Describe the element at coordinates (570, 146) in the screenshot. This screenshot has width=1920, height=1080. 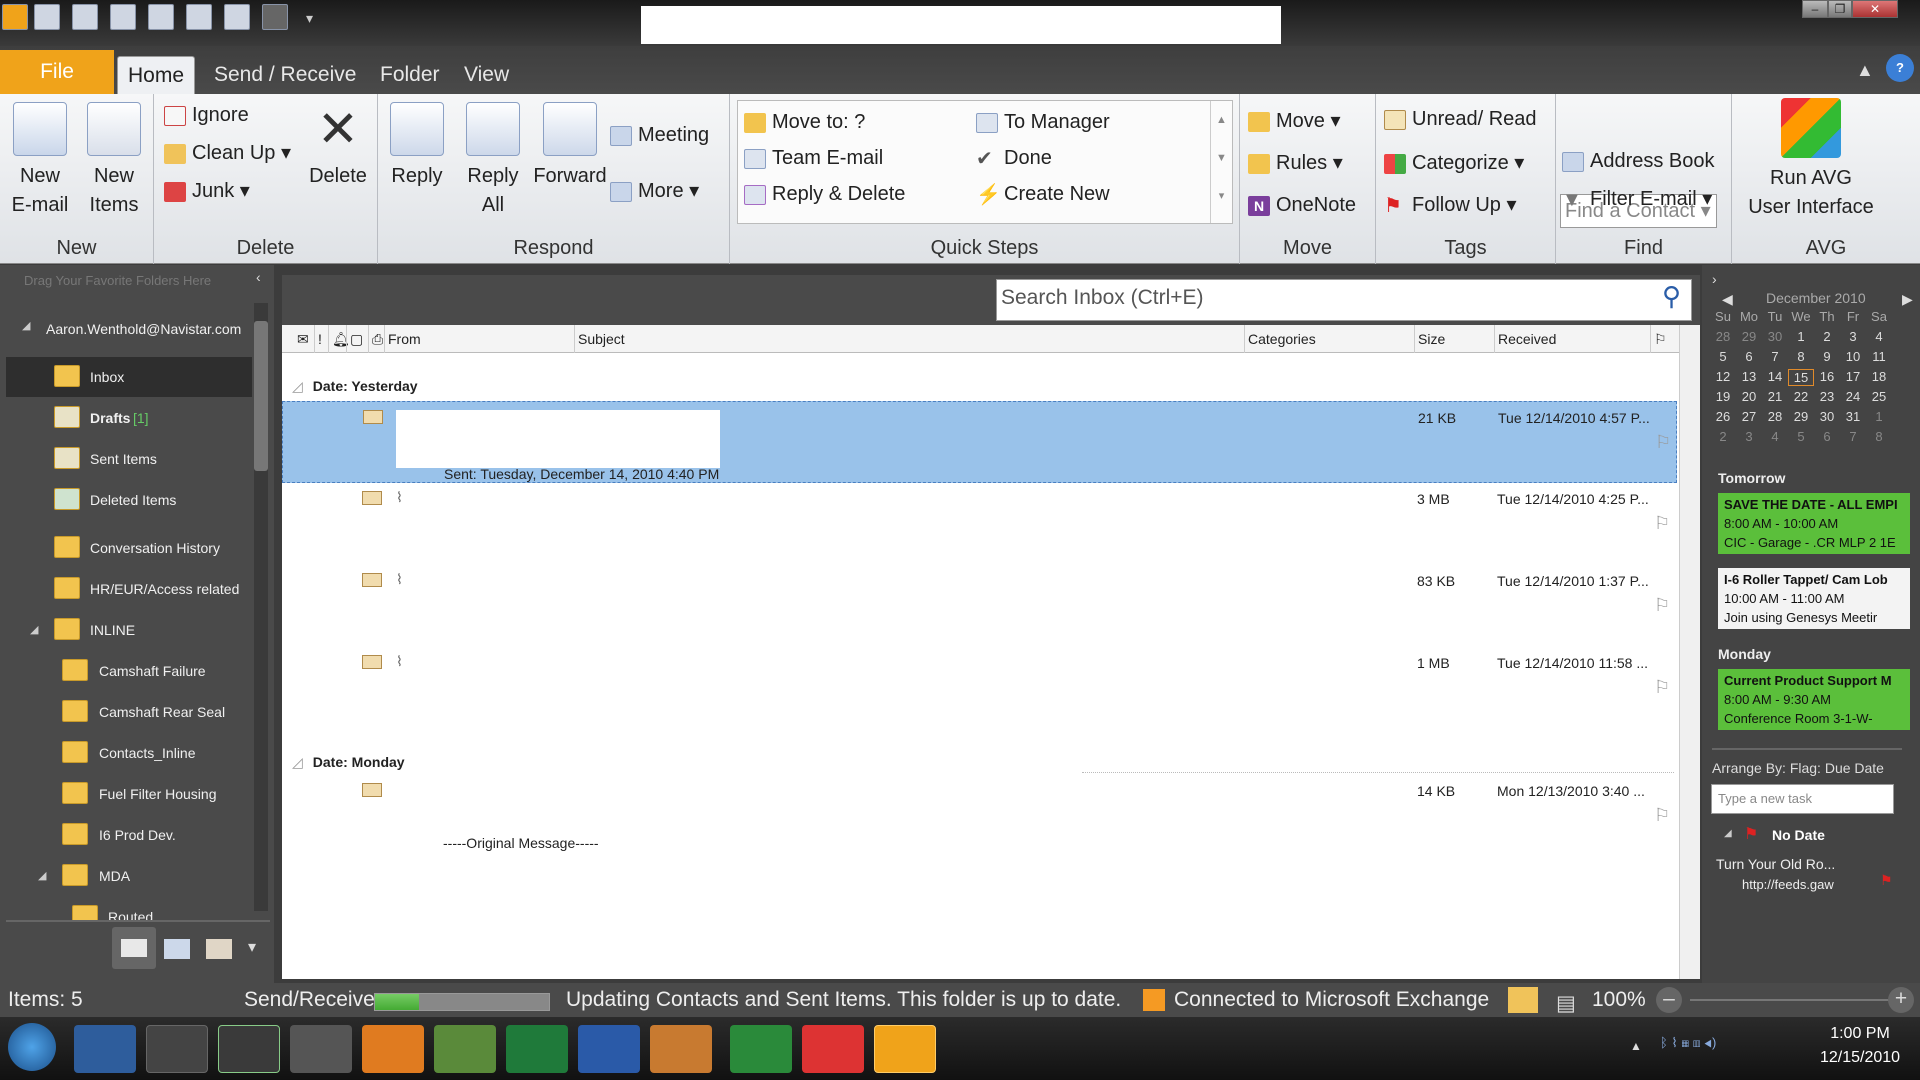
I see `forward-button: Forward` at that location.